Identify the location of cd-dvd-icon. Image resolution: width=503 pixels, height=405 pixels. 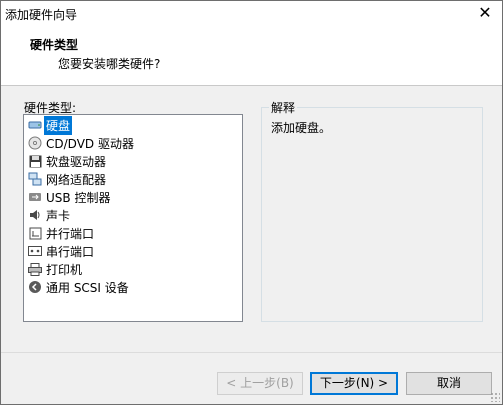
(35, 143).